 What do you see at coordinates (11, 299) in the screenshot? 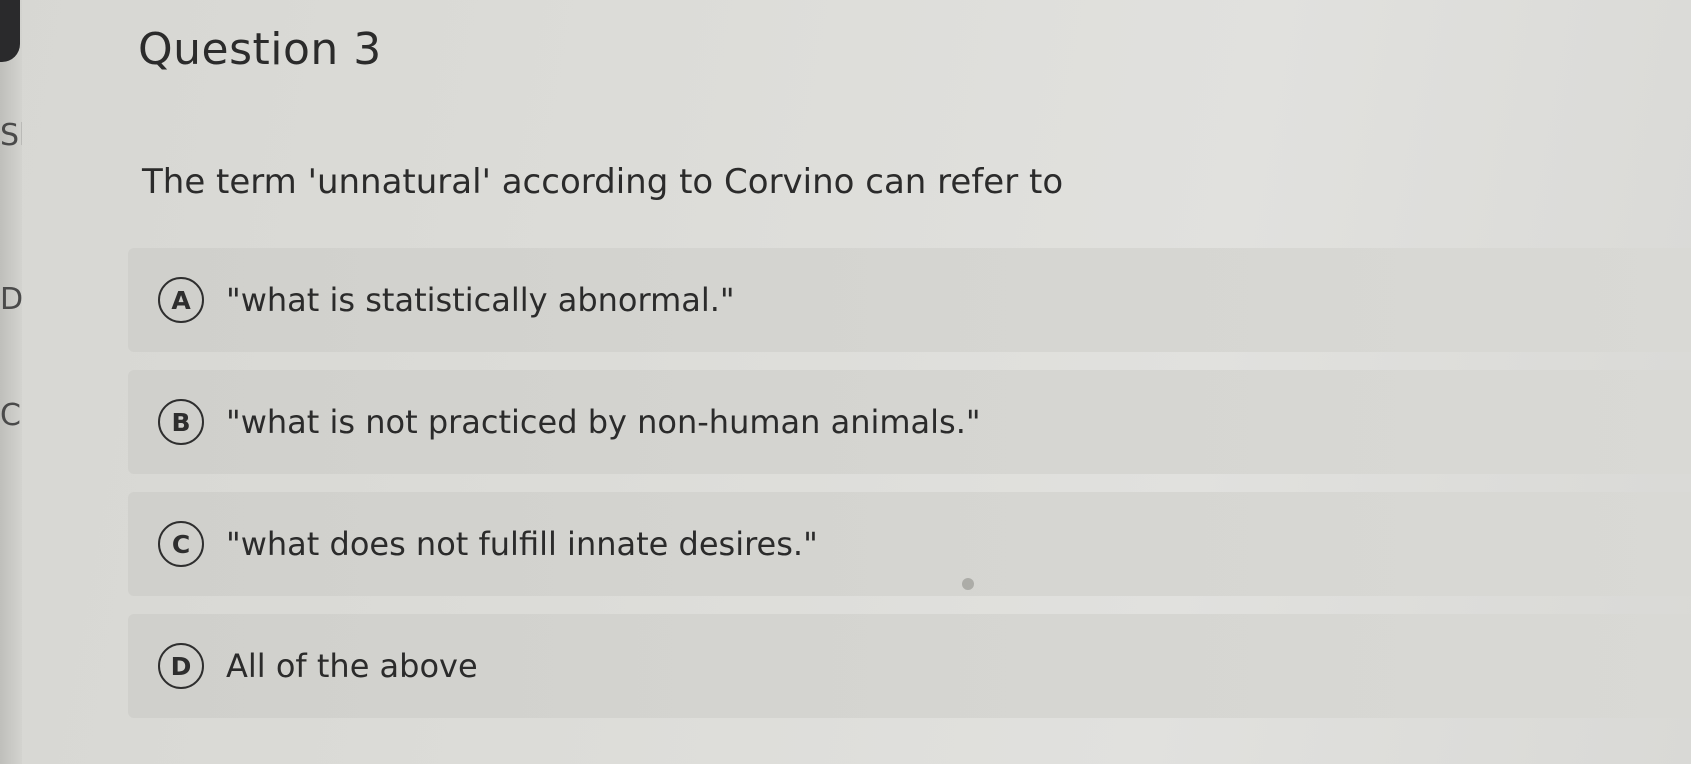
I see `edge-cut-text: D` at bounding box center [11, 299].